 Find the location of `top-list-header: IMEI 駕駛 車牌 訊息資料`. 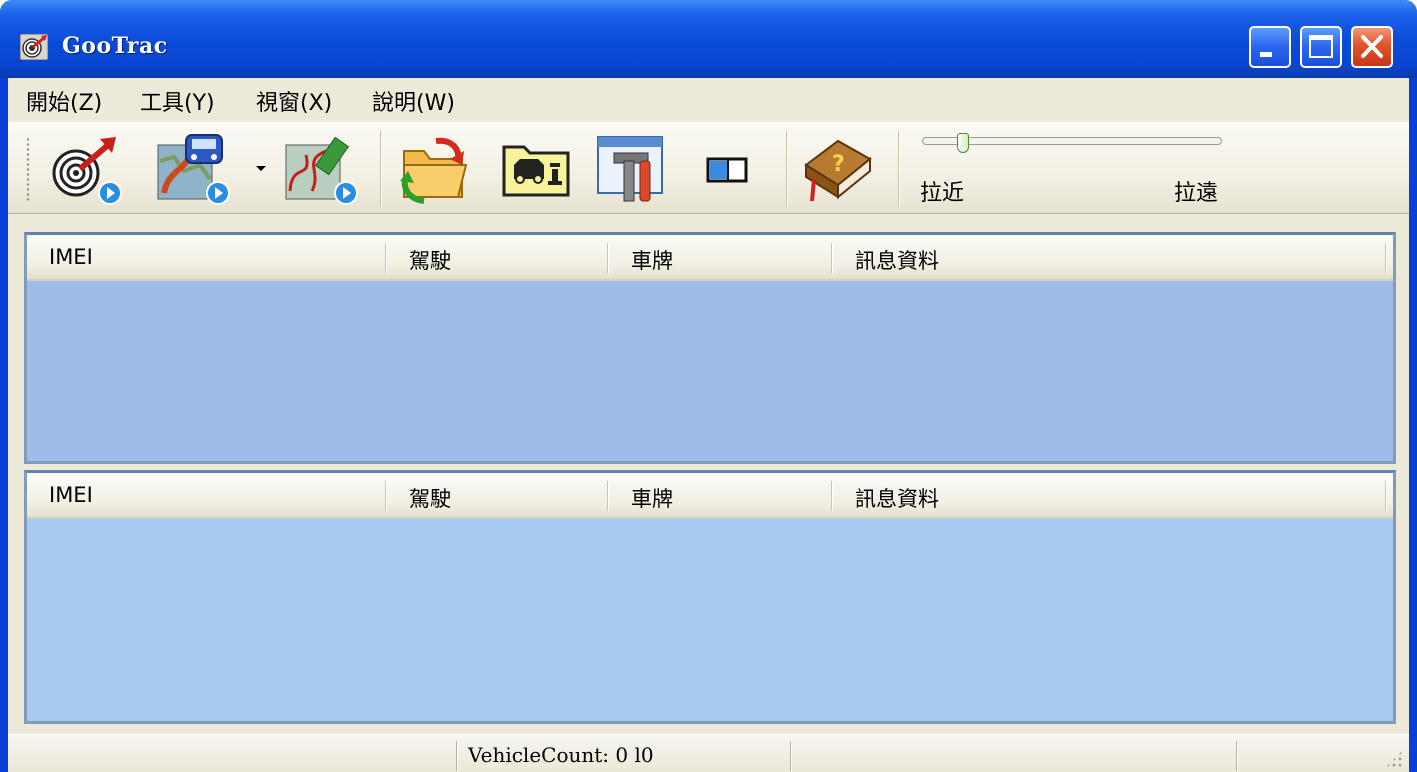

top-list-header: IMEI 駕駛 車牌 訊息資料 is located at coordinates (710, 258).